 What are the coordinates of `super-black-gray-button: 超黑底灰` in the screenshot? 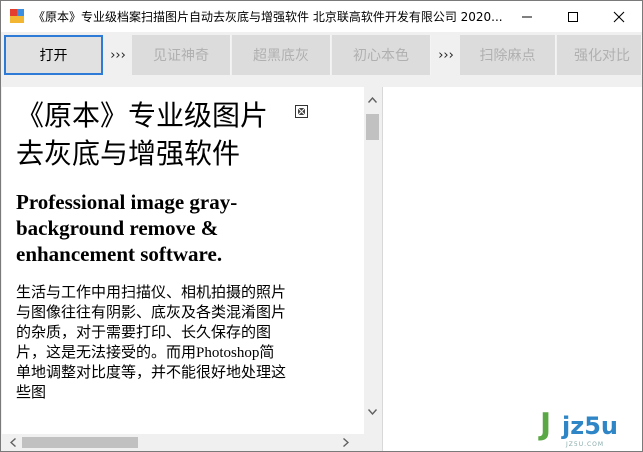 It's located at (281, 55).